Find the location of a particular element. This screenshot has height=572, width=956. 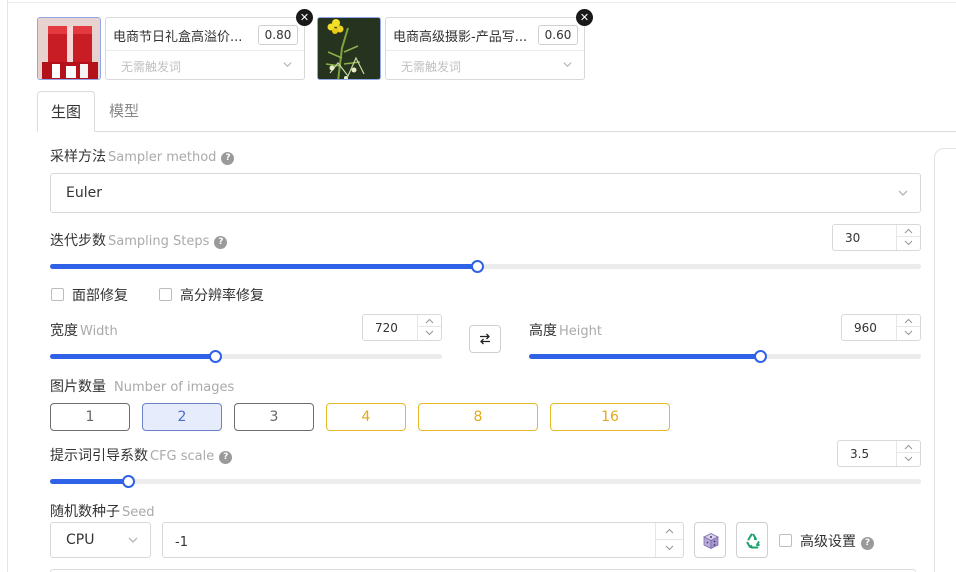

width-input: 720 is located at coordinates (402, 327).